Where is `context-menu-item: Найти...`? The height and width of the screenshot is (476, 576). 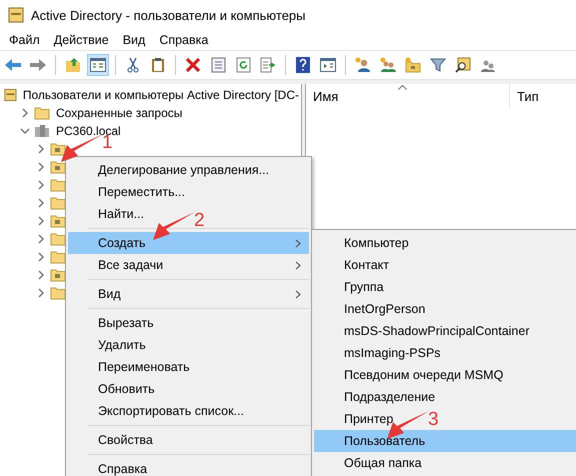
context-menu-item: Найти... is located at coordinates (110, 214).